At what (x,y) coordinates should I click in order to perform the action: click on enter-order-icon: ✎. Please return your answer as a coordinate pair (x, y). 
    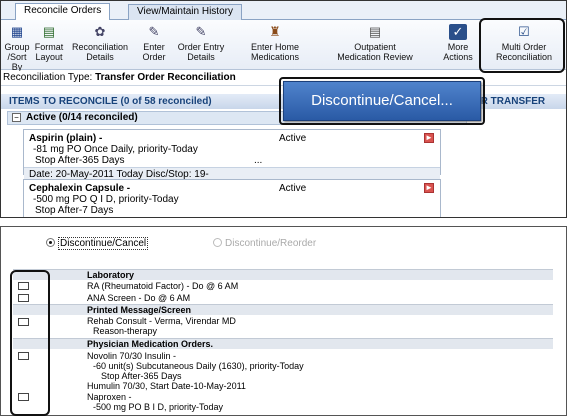
    Looking at the image, I should click on (154, 31).